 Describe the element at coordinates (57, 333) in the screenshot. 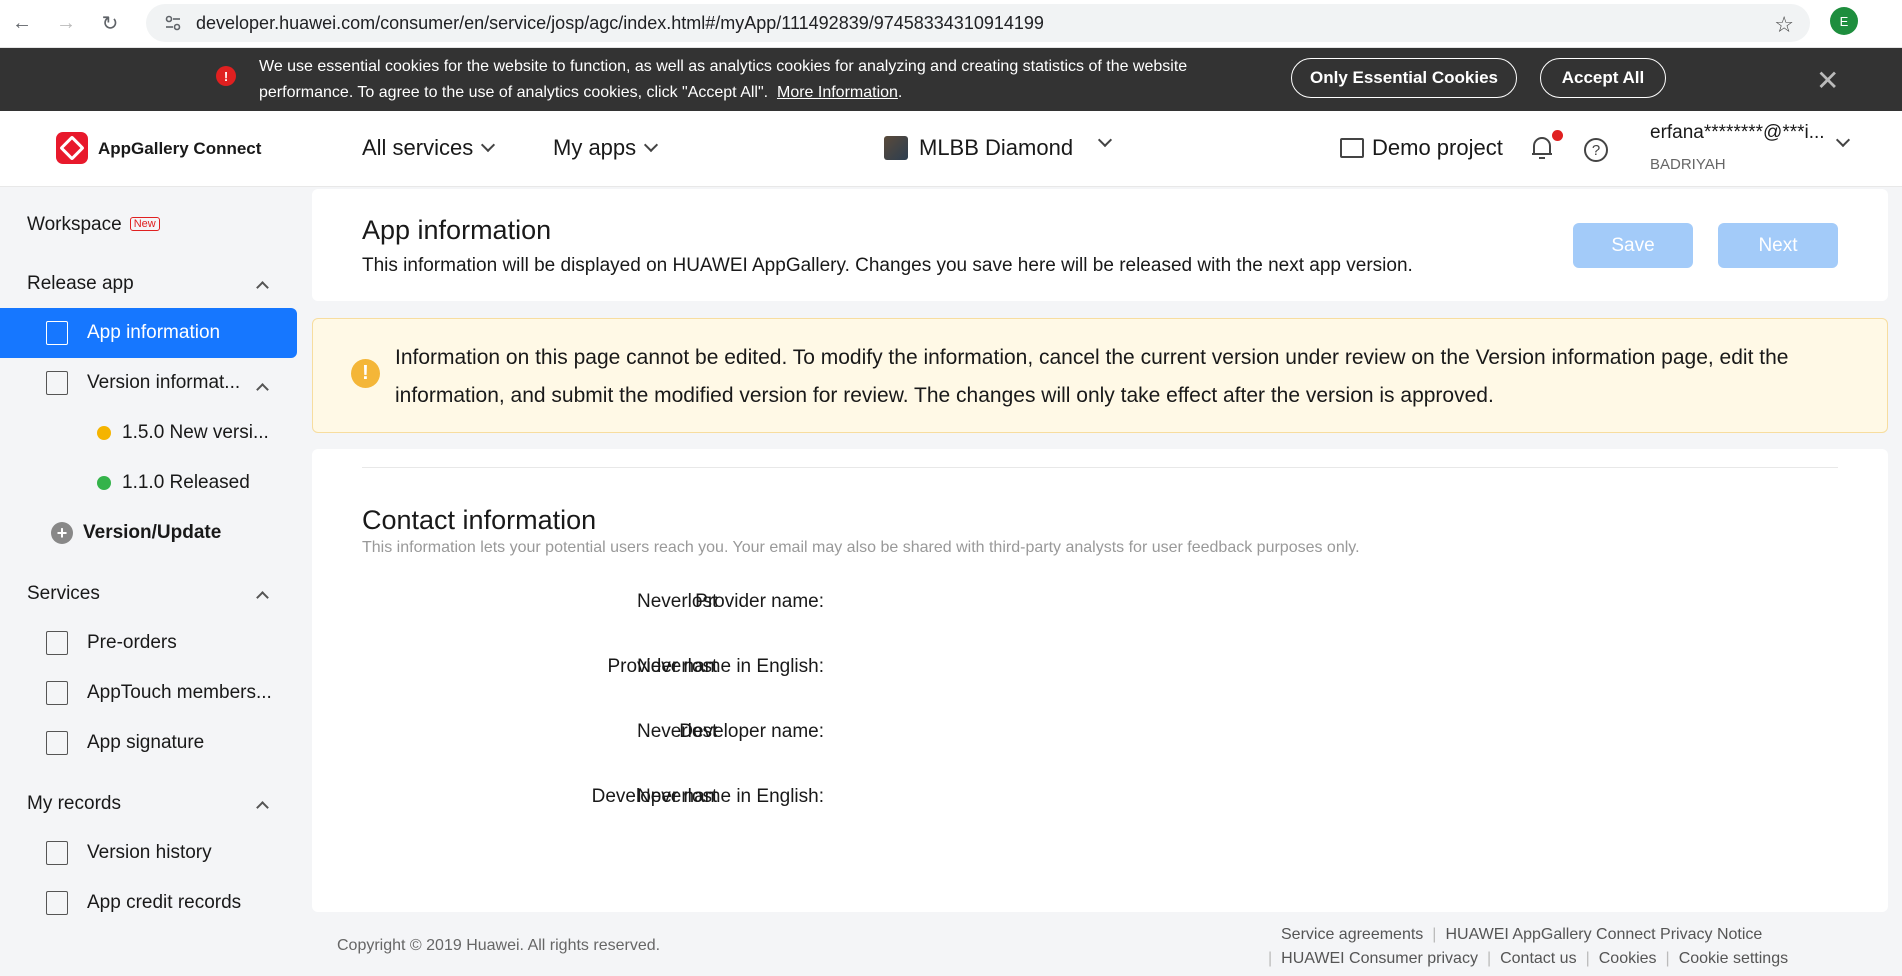

I see `app-info-icon` at that location.